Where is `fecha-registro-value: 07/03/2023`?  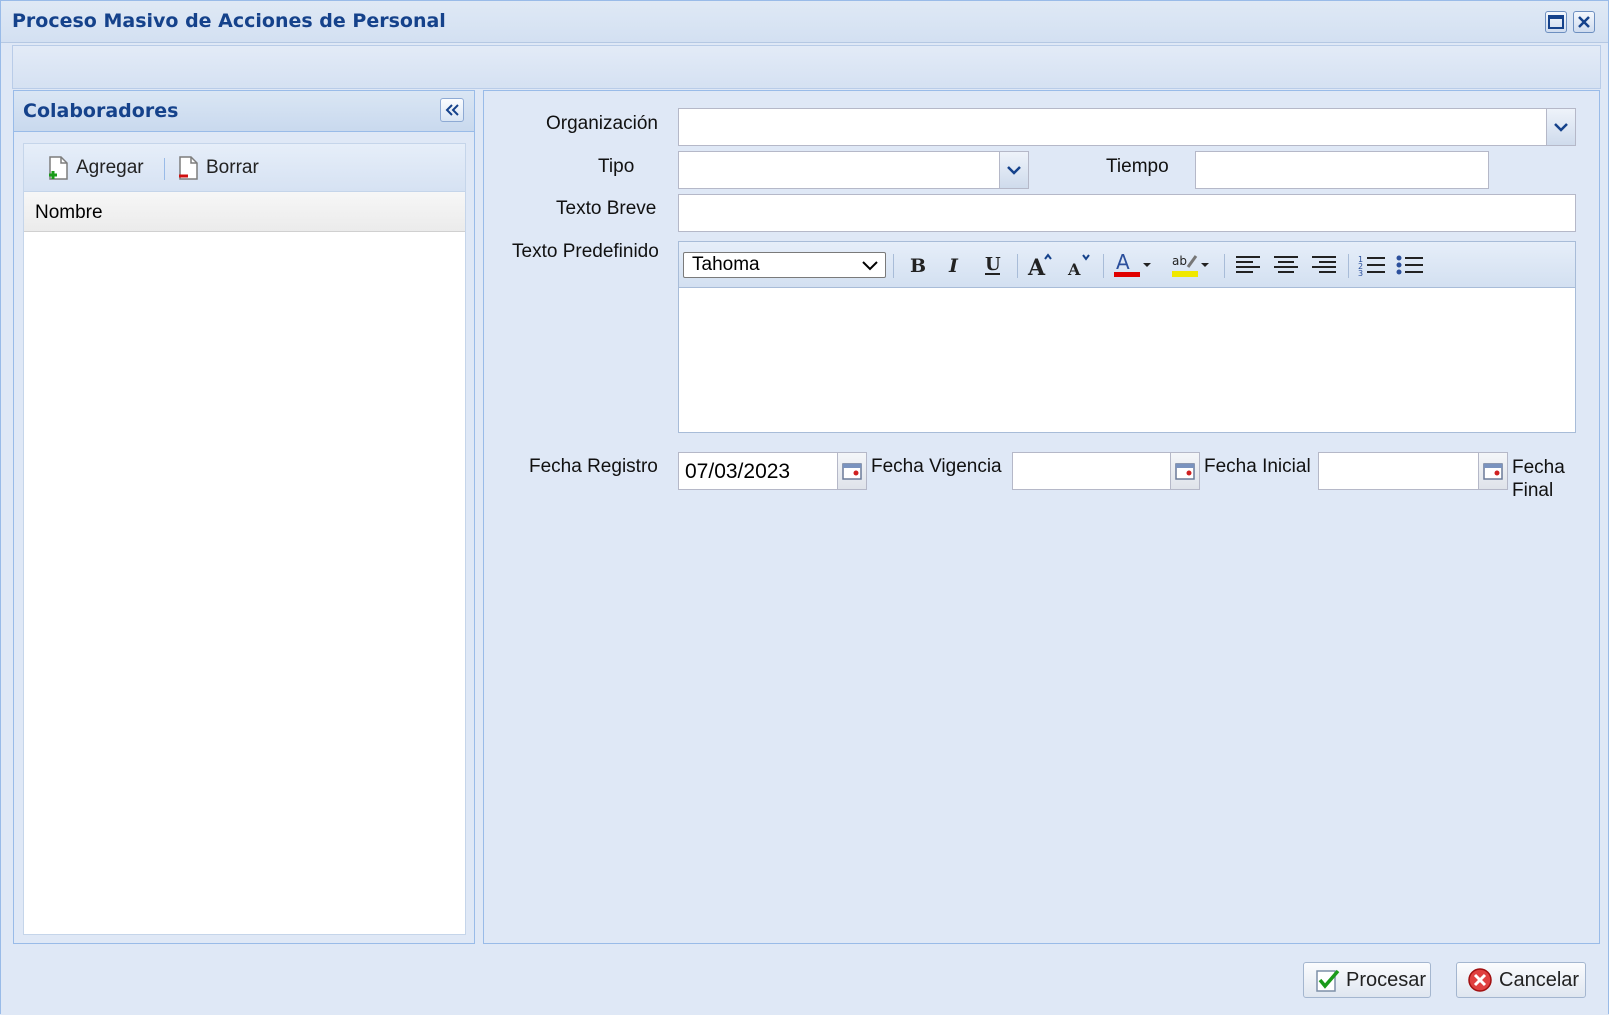
fecha-registro-value: 07/03/2023 is located at coordinates (738, 471).